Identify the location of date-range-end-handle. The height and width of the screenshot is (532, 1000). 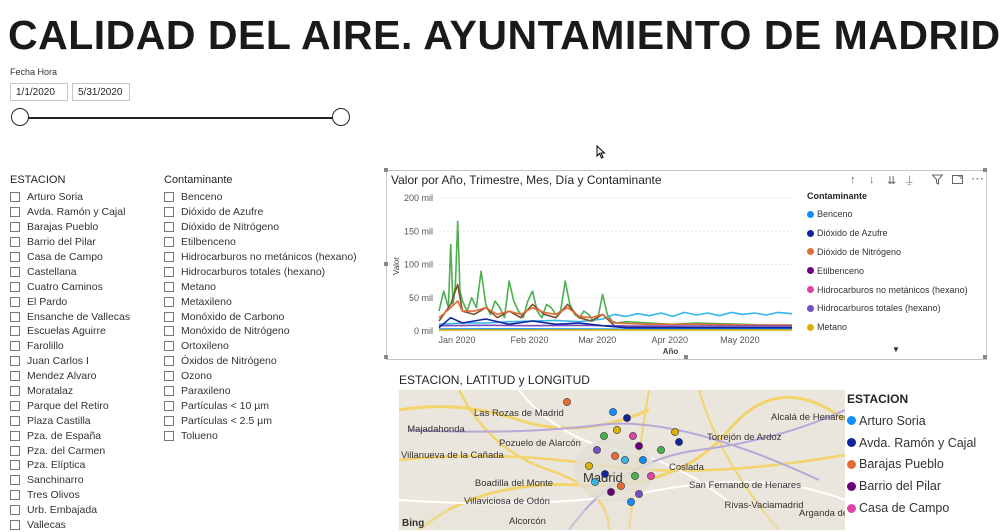
(341, 117).